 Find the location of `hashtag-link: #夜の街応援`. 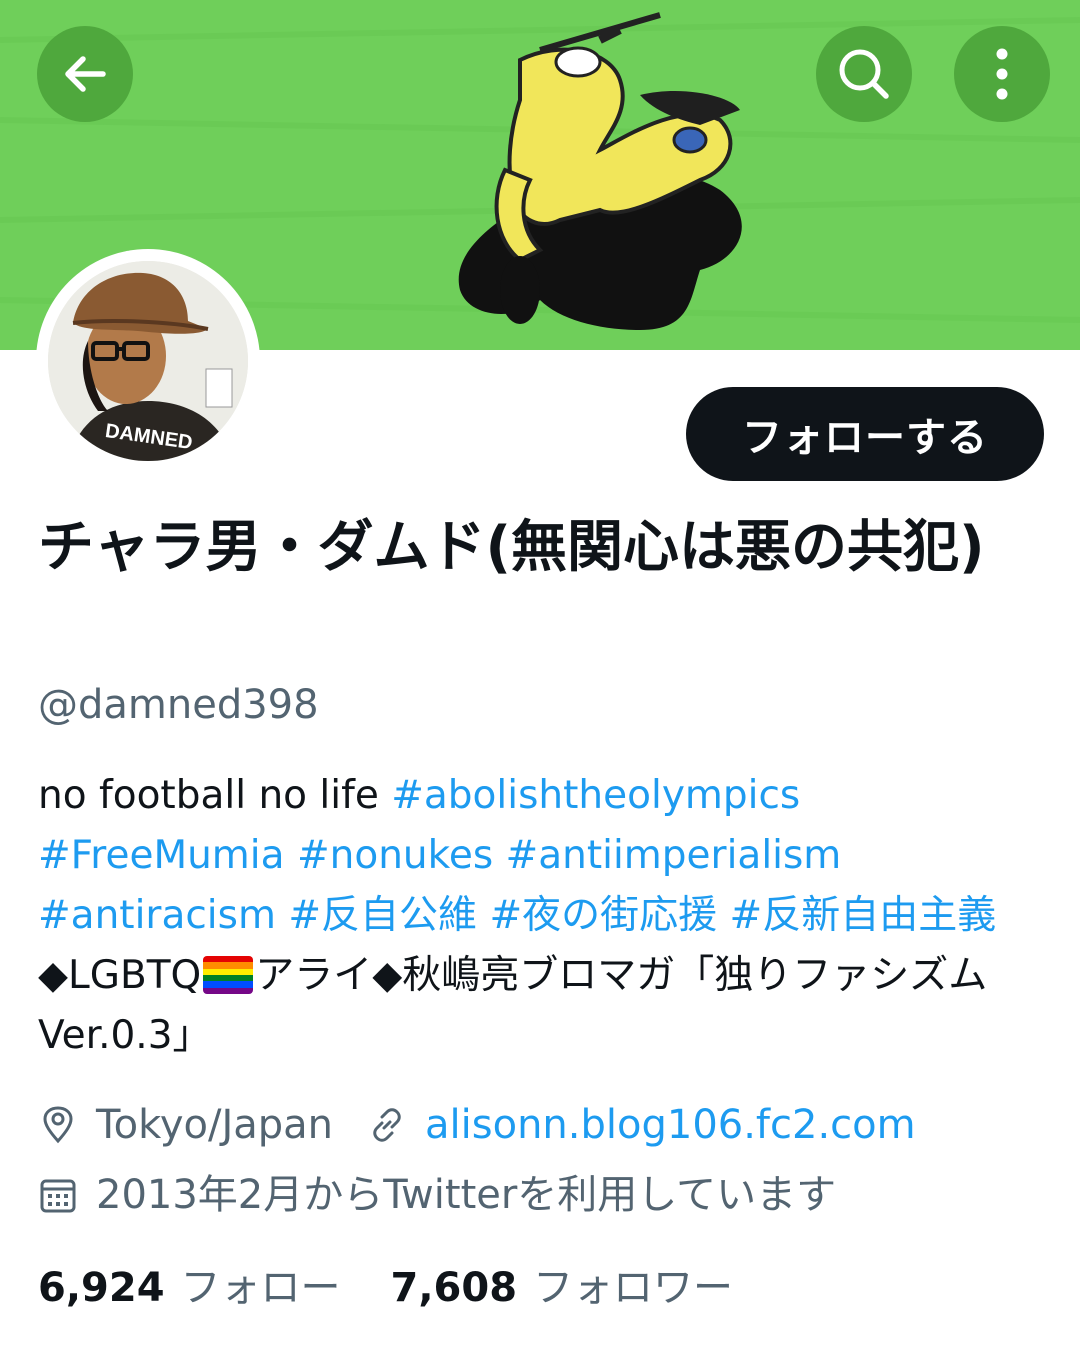

hashtag-link: #夜の街応援 is located at coordinates (603, 915).